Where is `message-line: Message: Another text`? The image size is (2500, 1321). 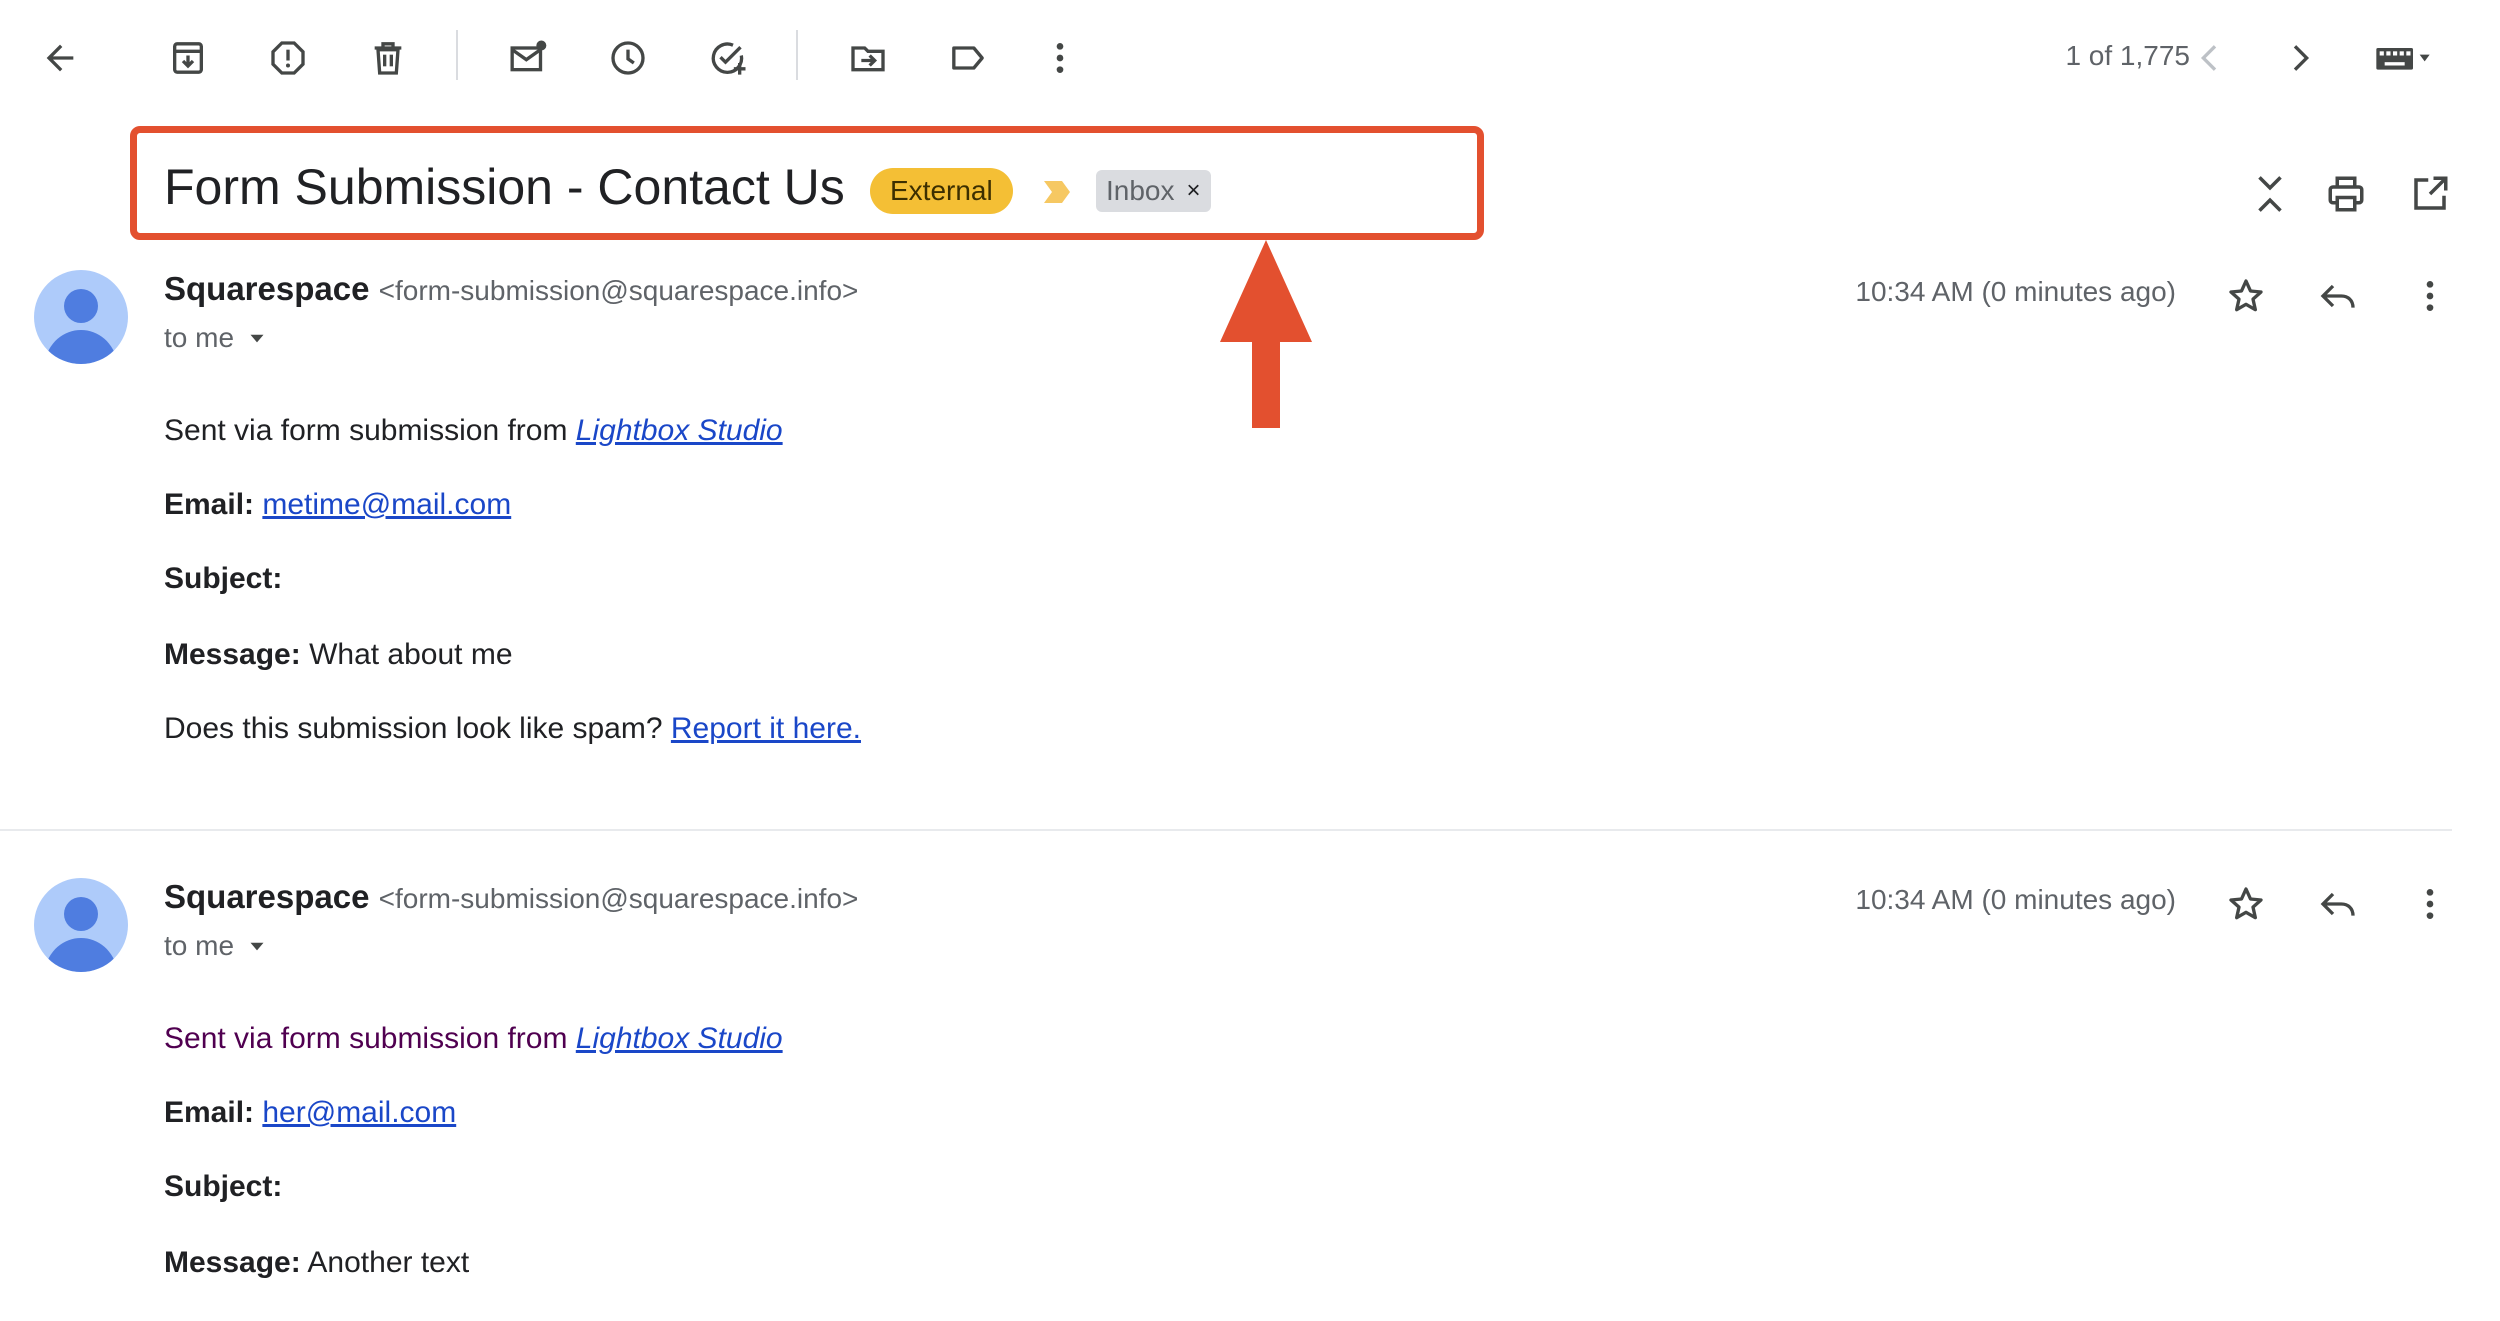
message-line: Message: Another text is located at coordinates (316, 1263).